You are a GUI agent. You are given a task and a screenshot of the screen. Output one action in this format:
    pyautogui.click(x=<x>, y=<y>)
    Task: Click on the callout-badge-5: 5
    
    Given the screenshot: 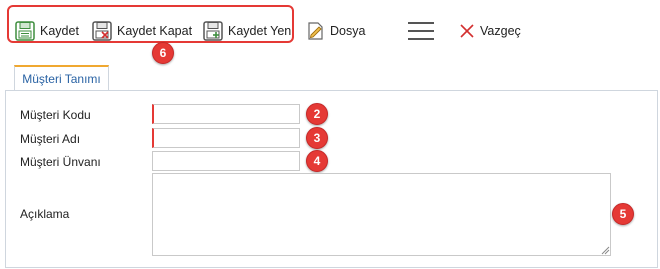 What is the action you would take?
    pyautogui.click(x=623, y=214)
    